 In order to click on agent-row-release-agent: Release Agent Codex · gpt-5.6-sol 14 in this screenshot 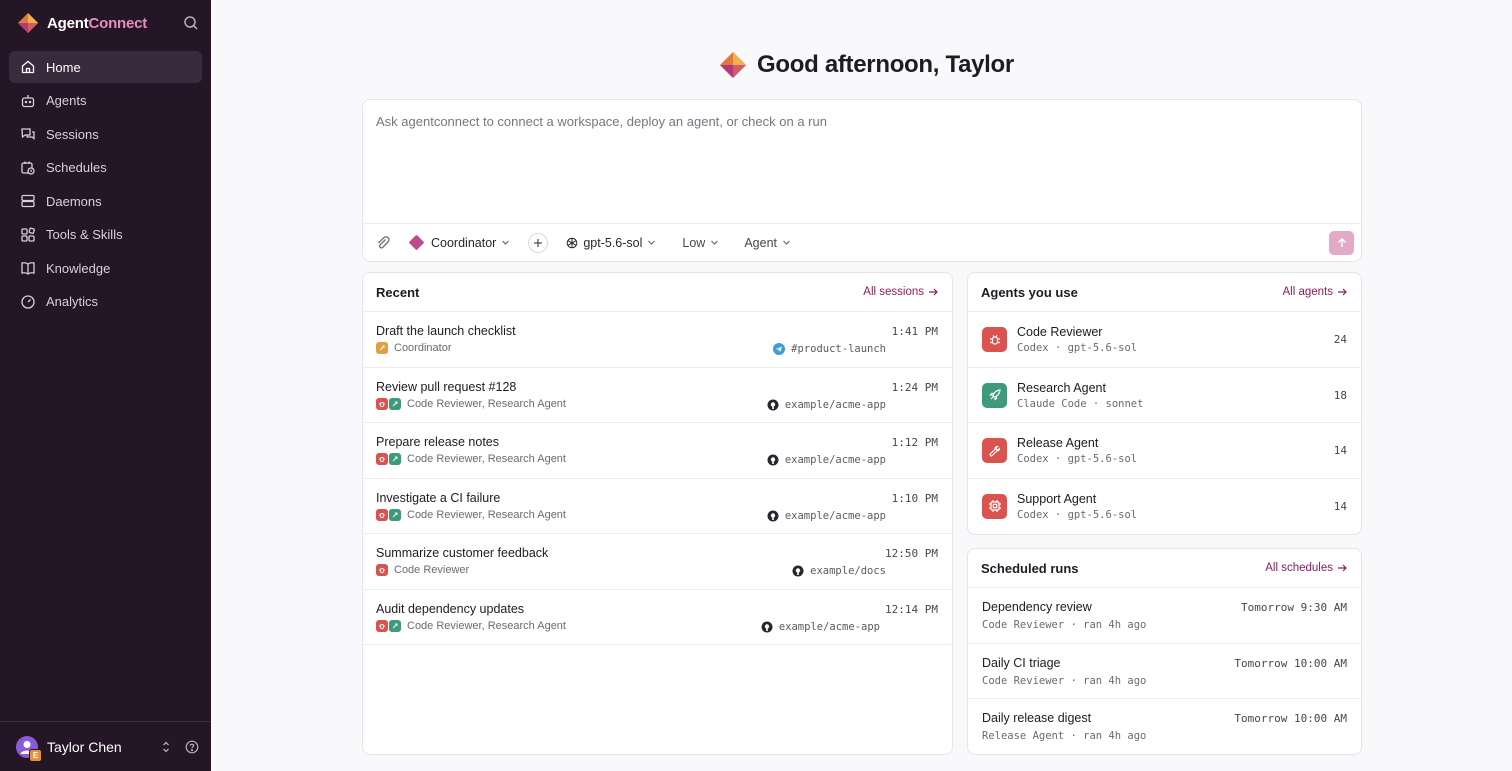, I will do `click(1164, 451)`.